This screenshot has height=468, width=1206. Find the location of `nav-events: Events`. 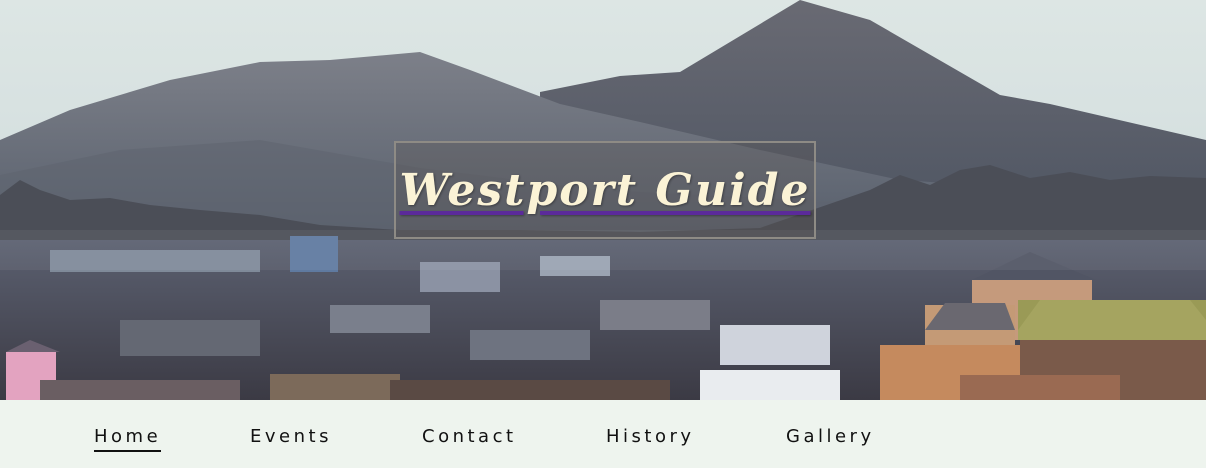

nav-events: Events is located at coordinates (291, 437).